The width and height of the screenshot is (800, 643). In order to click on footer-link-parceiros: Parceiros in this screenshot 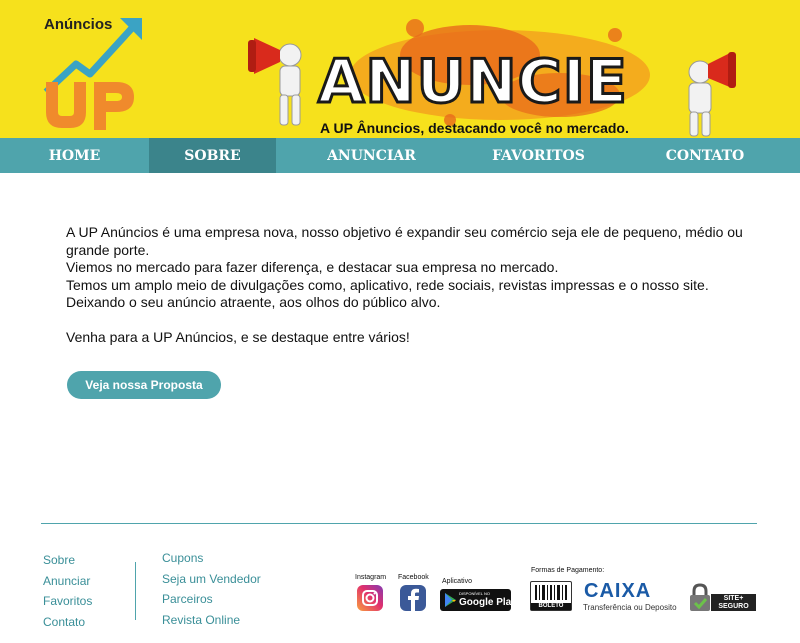, I will do `click(211, 599)`.